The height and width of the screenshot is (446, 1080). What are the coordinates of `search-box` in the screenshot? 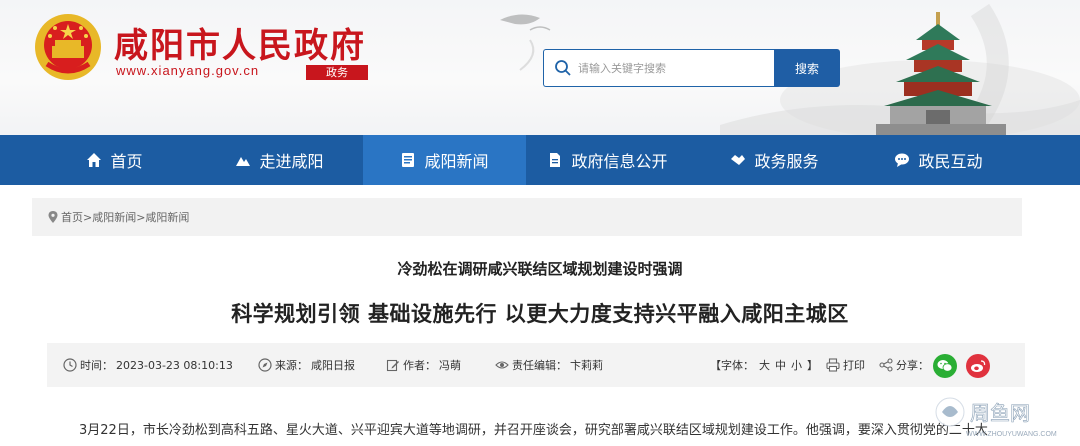 It's located at (659, 68).